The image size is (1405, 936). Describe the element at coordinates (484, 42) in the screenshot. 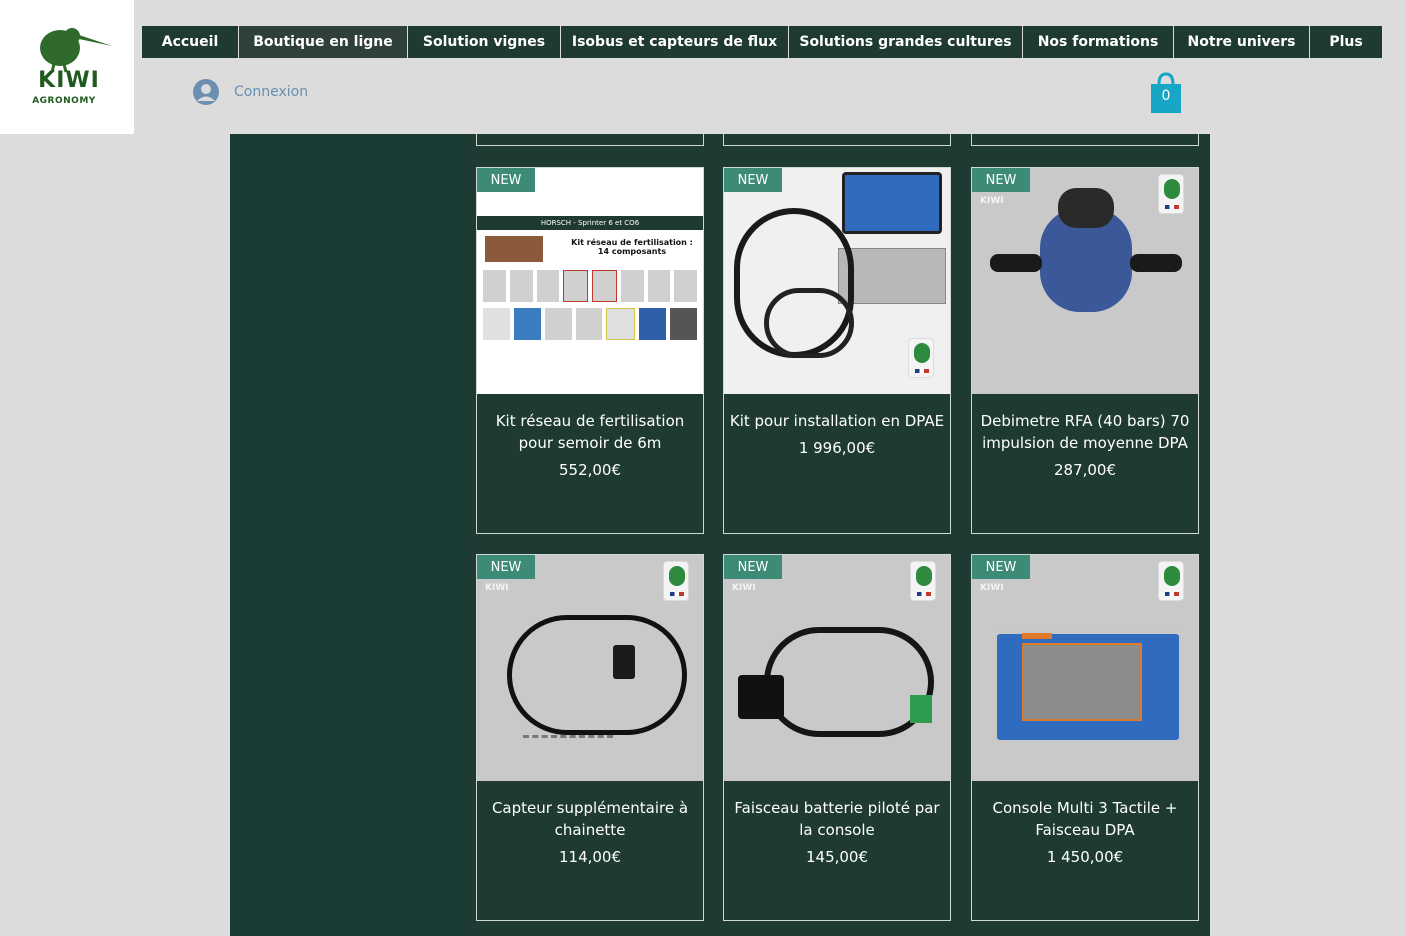

I see `nav-solution-vignes: Solution vignes` at that location.